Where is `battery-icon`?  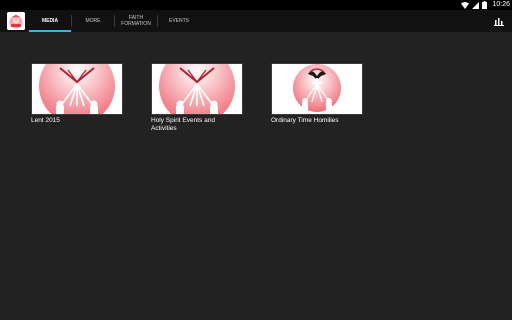 battery-icon is located at coordinates (485, 5).